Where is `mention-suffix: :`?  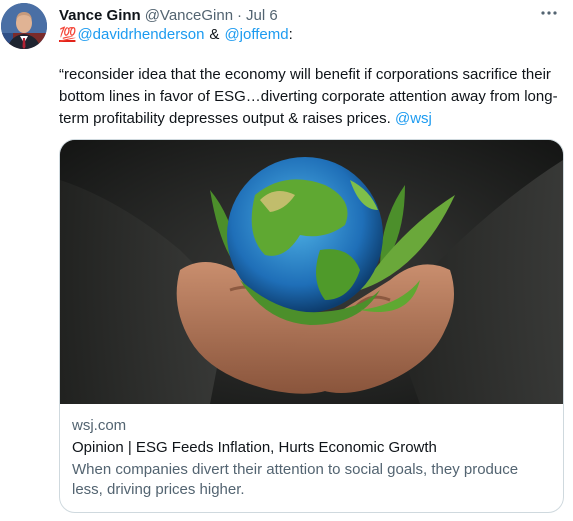 mention-suffix: : is located at coordinates (290, 34).